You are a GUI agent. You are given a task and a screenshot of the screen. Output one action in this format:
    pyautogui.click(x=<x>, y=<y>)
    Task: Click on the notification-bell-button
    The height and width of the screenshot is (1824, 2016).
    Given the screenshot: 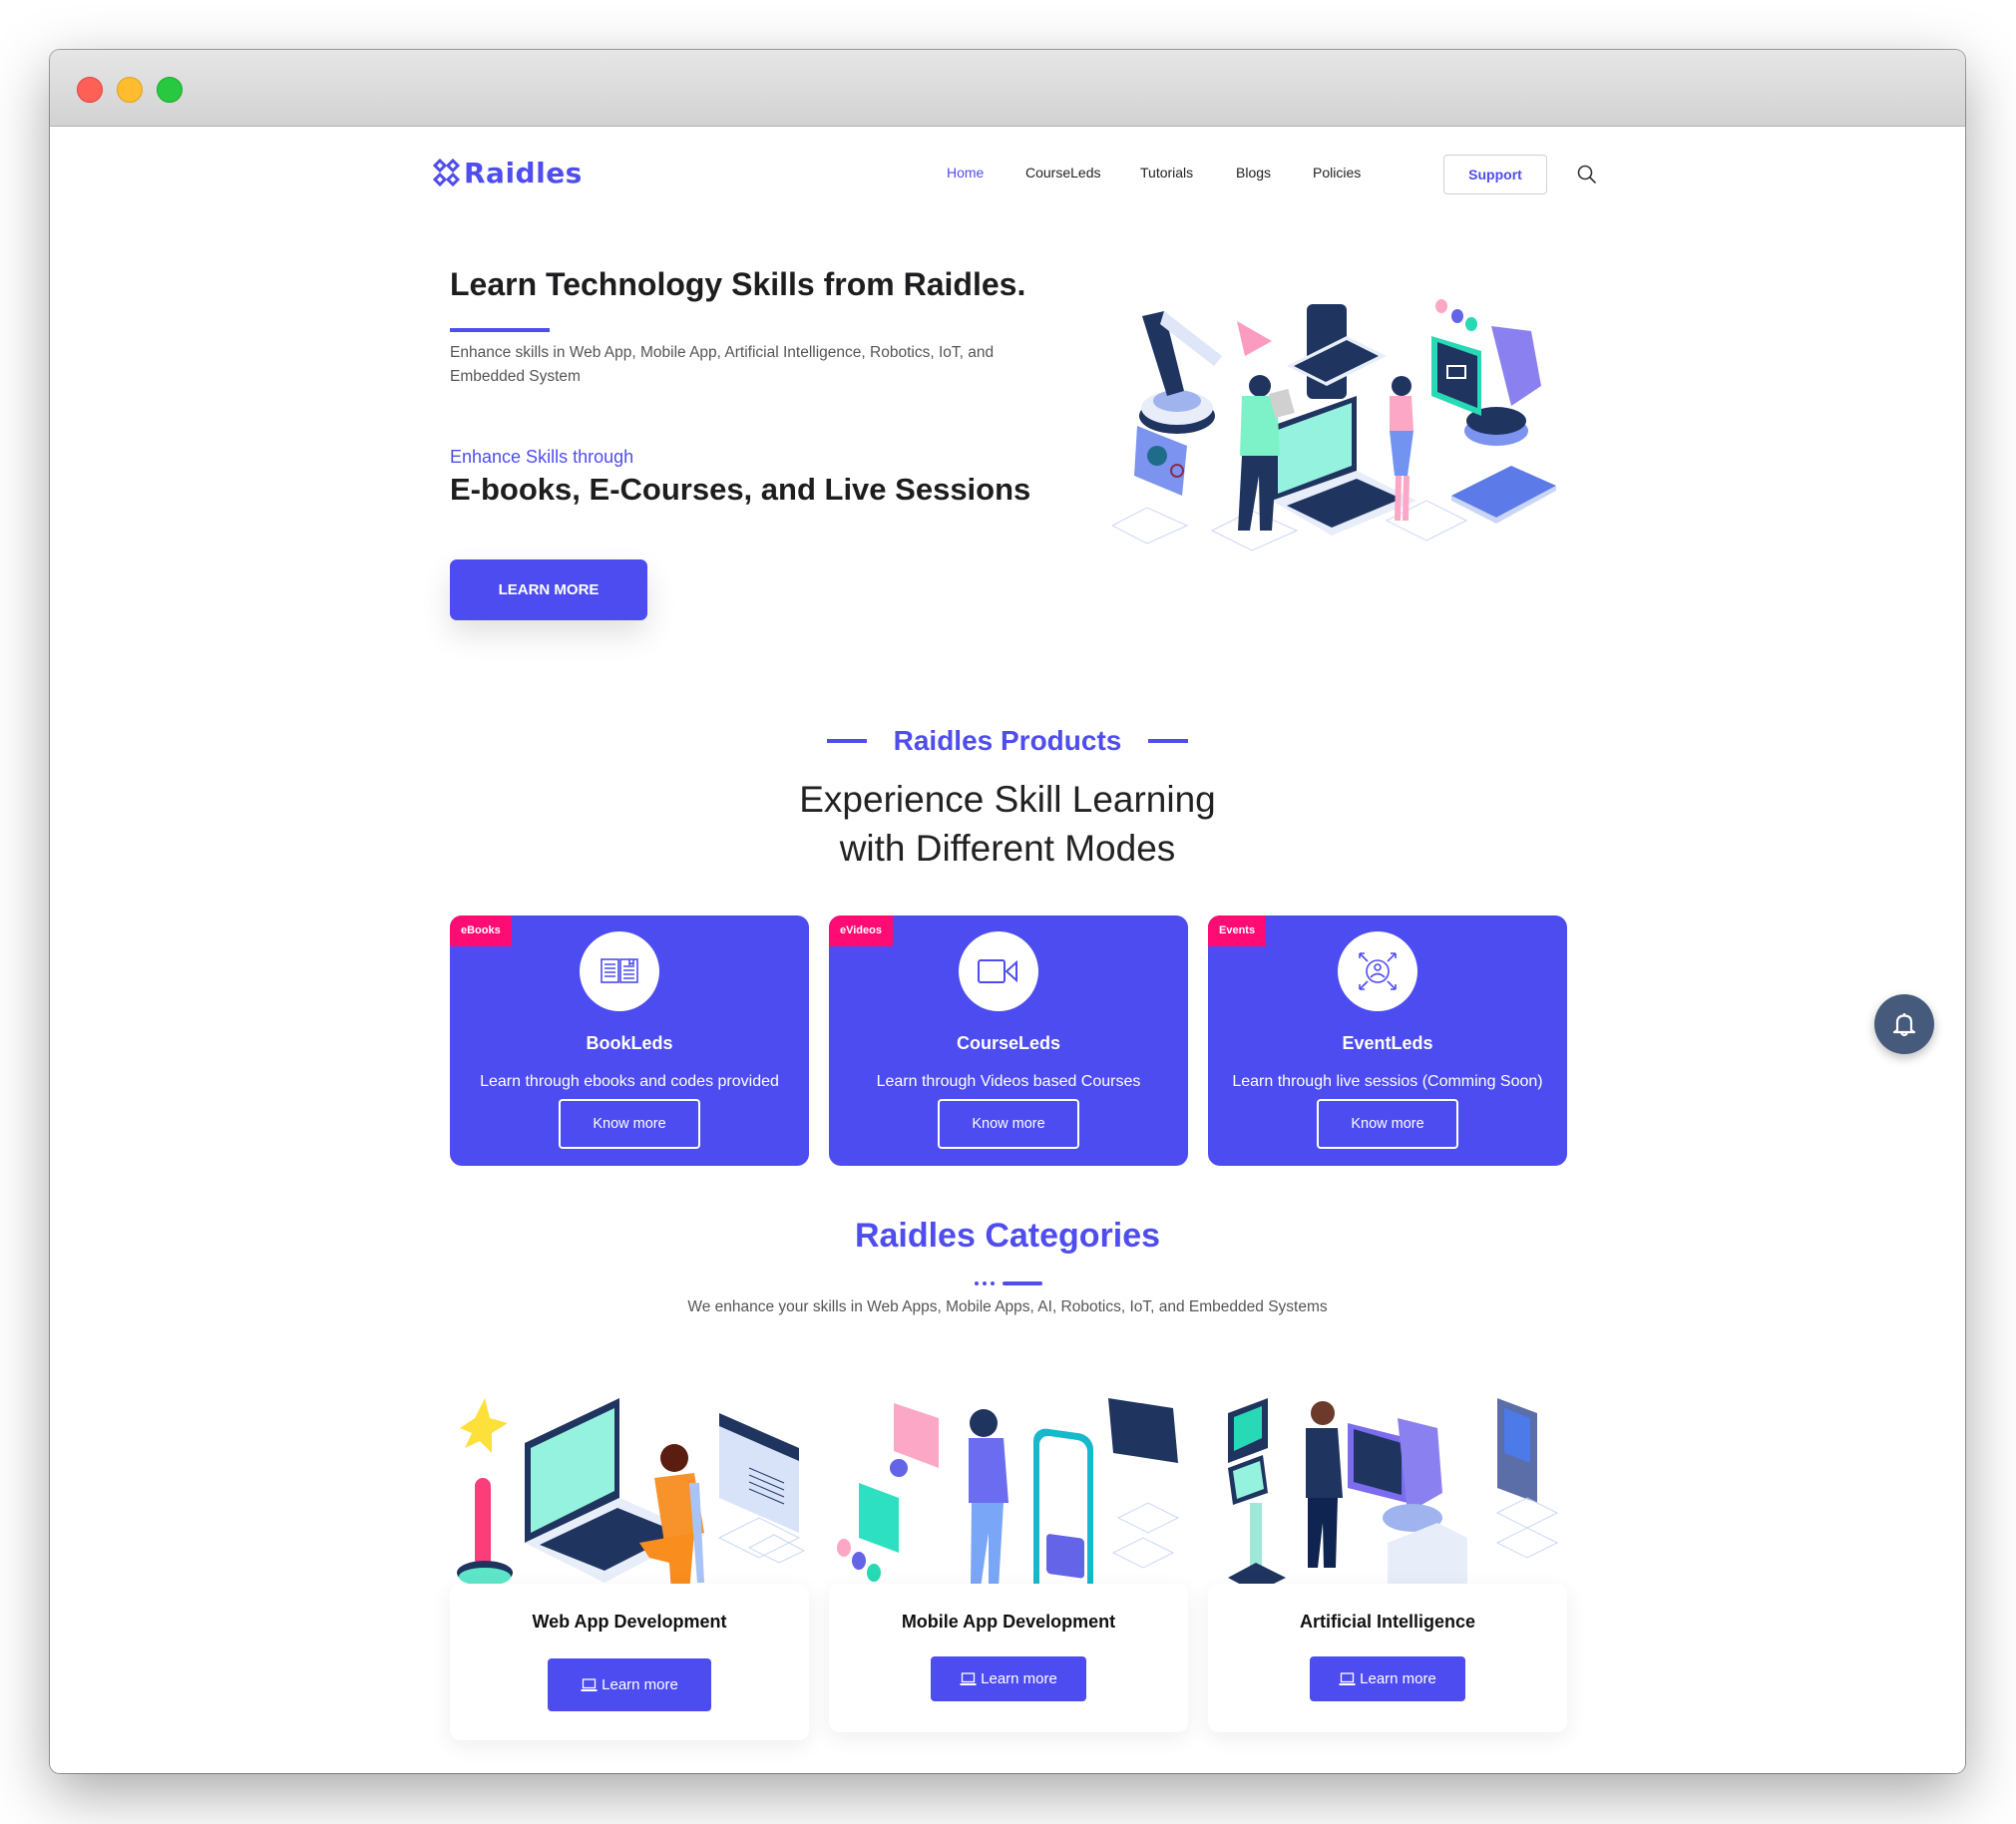 What is the action you would take?
    pyautogui.click(x=1904, y=1024)
    